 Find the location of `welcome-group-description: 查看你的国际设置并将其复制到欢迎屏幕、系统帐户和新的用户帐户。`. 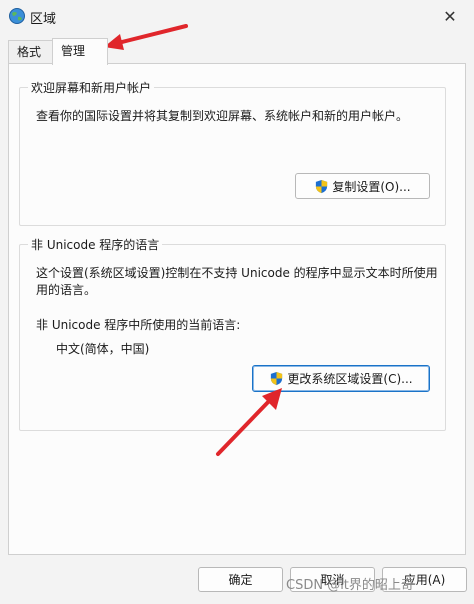

welcome-group-description: 查看你的国际设置并将其复制到欢迎屏幕、系统帐户和新的用户帐户。 is located at coordinates (222, 116).